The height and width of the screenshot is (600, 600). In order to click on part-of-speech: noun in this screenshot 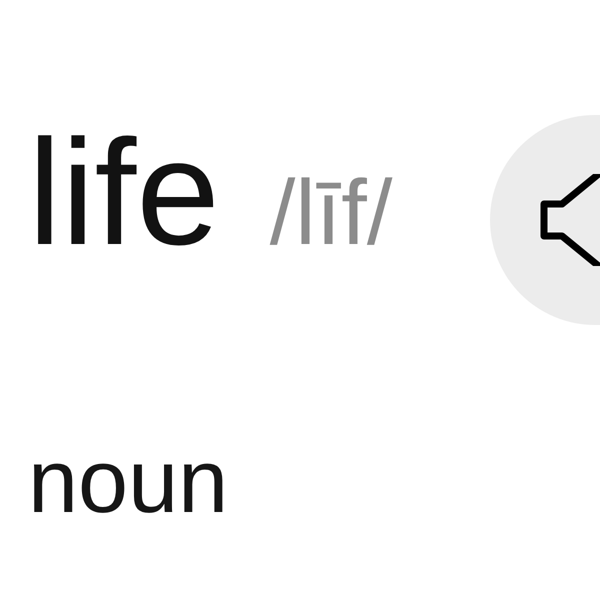, I will do `click(129, 482)`.